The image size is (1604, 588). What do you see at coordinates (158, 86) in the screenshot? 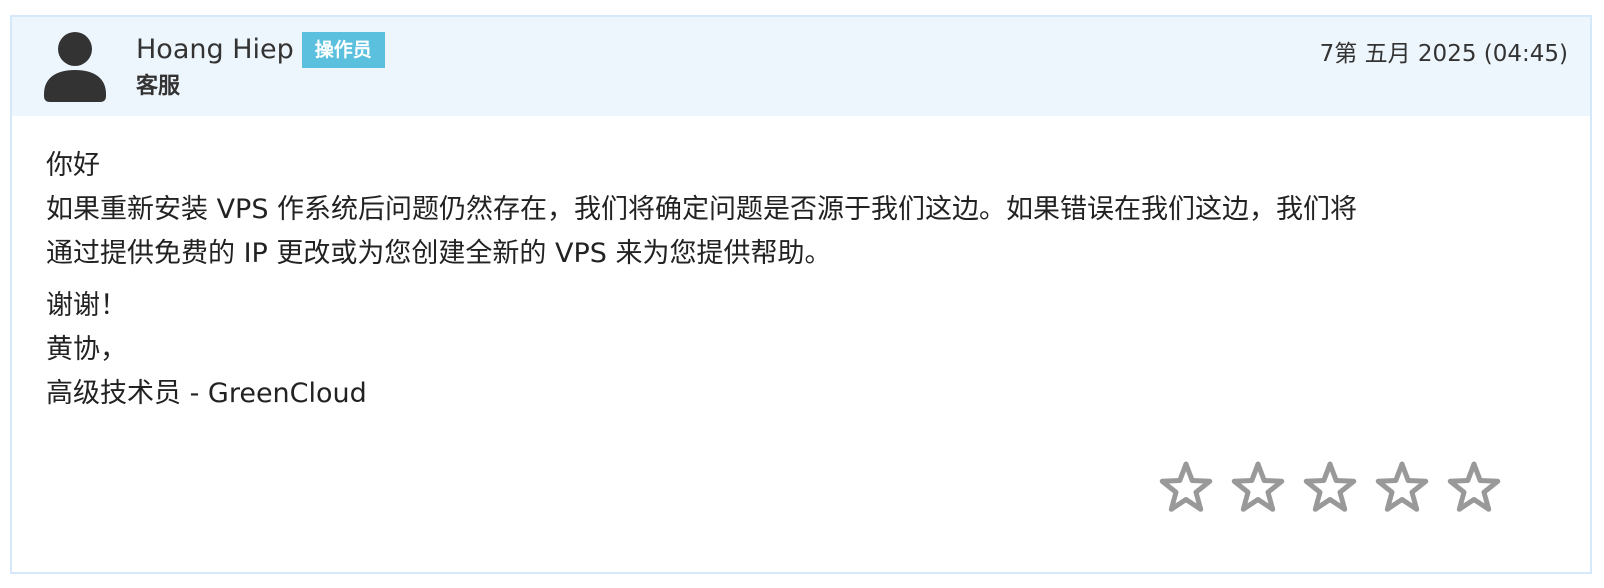
I see `author-department: 客服` at bounding box center [158, 86].